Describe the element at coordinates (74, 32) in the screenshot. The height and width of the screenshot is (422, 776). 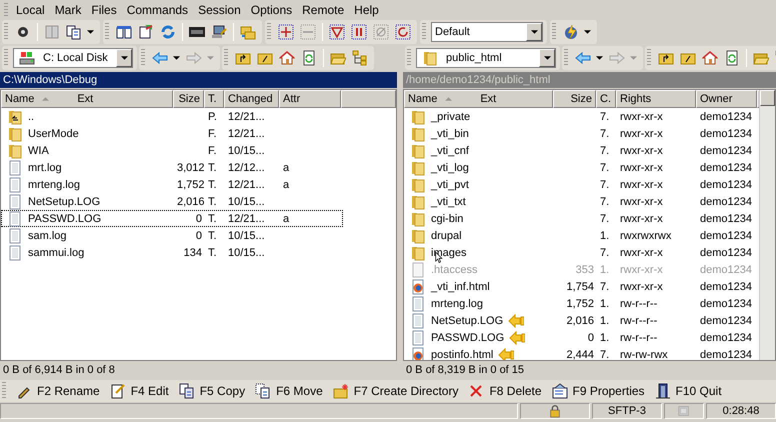
I see `copy-icon` at that location.